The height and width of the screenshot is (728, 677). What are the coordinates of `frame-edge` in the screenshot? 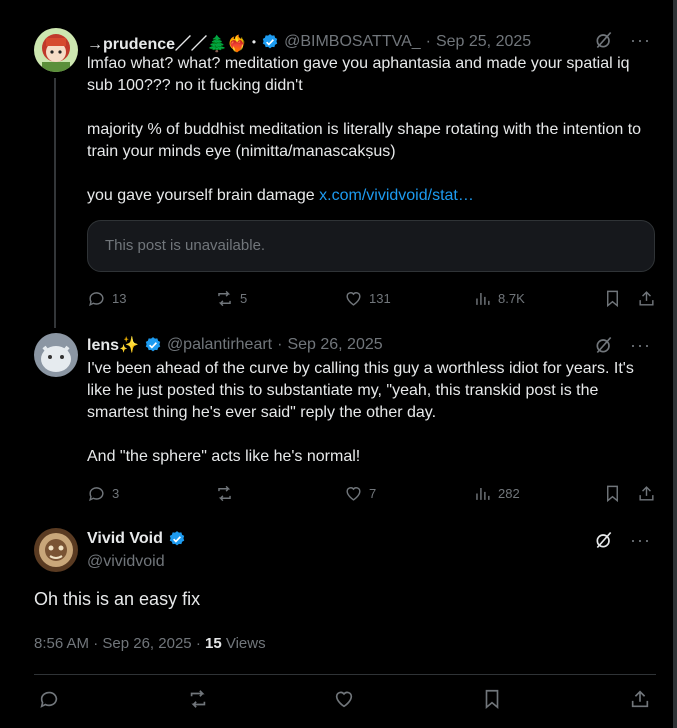 It's located at (675, 364).